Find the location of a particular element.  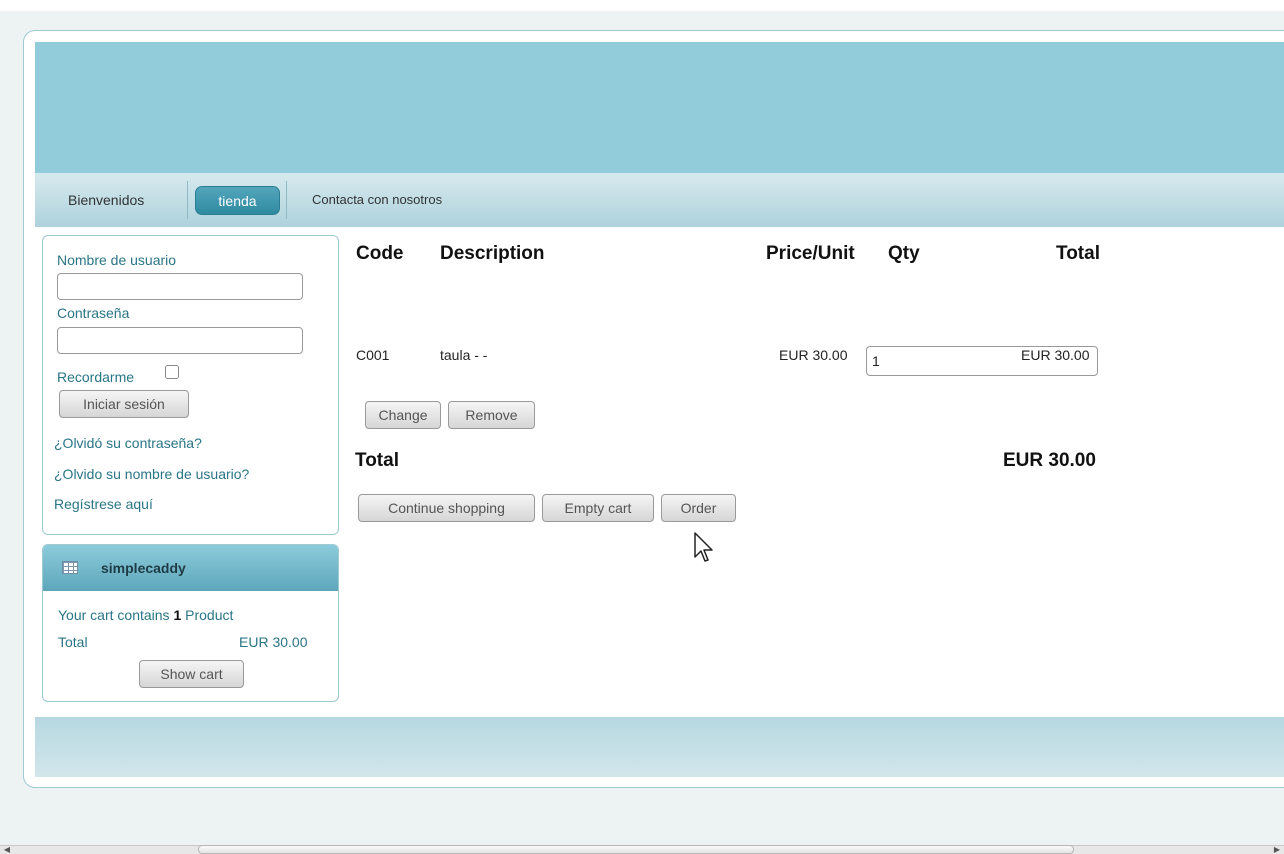

page-footer is located at coordinates (659, 747).